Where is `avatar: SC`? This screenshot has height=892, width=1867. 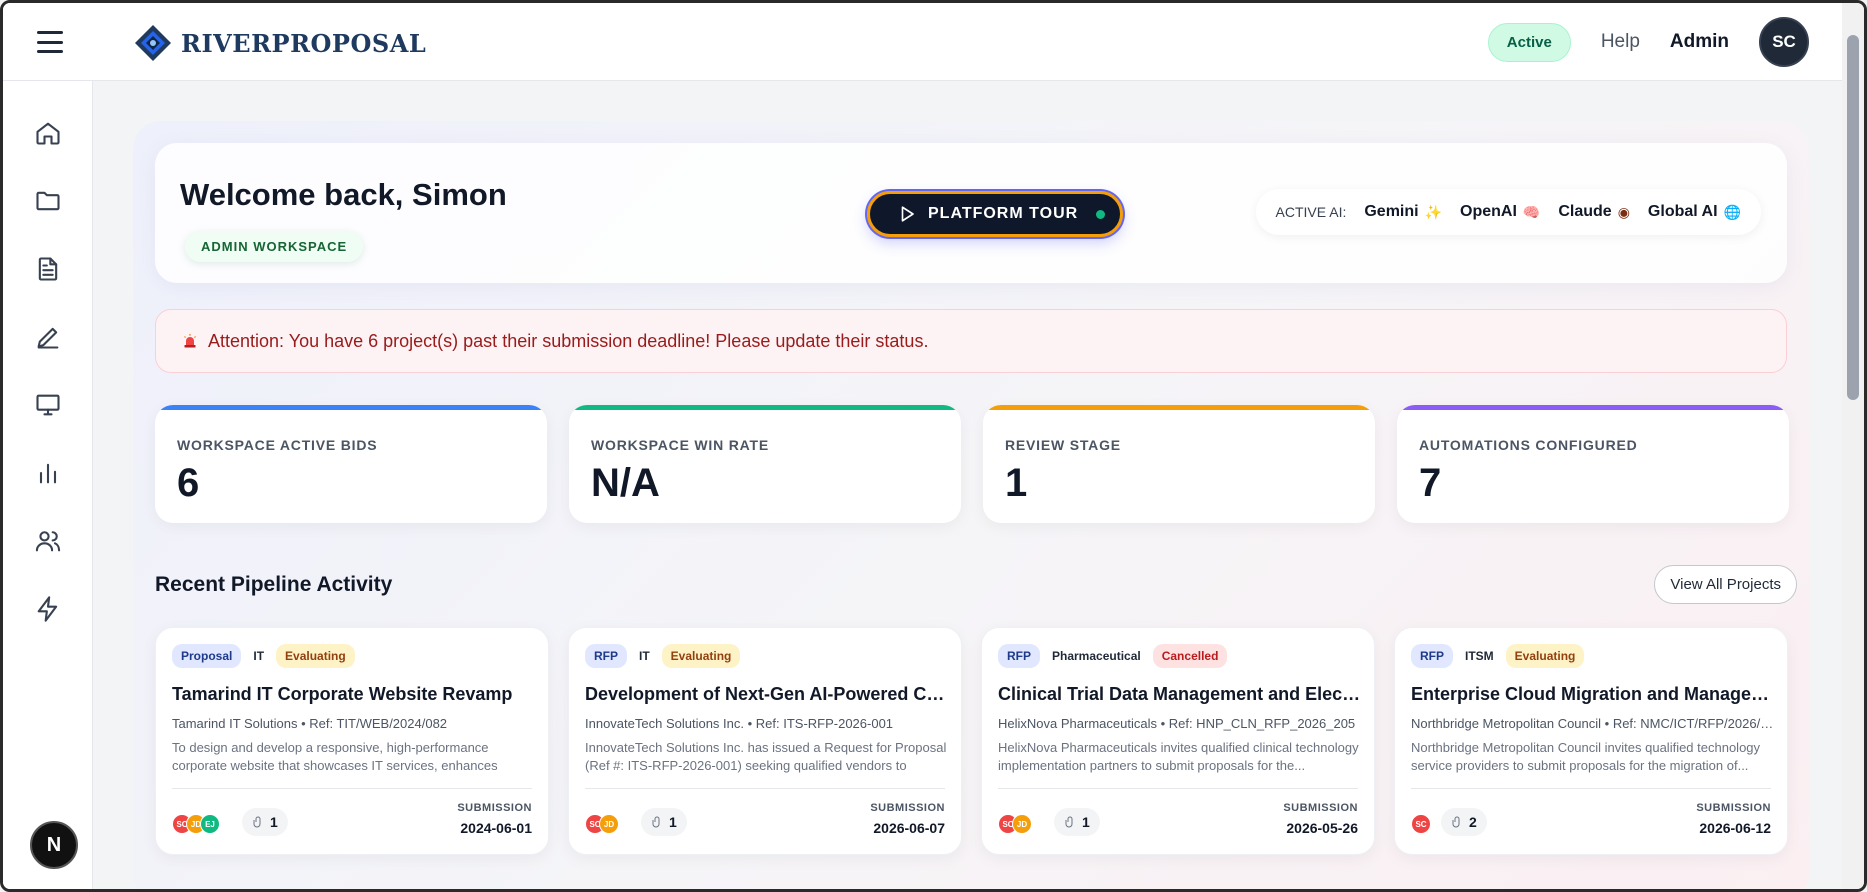 avatar: SC is located at coordinates (1421, 824).